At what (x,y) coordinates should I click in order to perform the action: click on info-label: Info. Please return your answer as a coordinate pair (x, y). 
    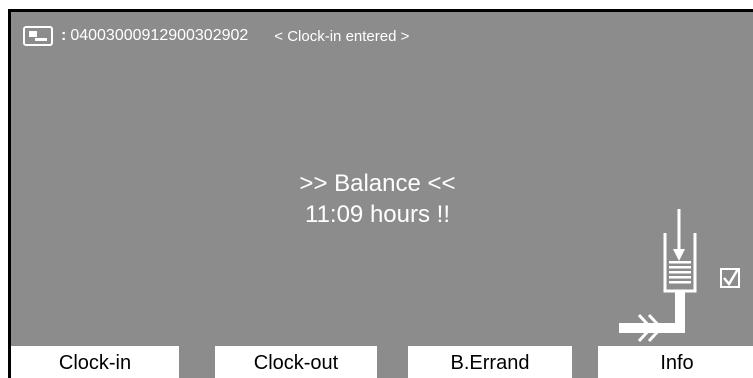
    Looking at the image, I should click on (677, 363).